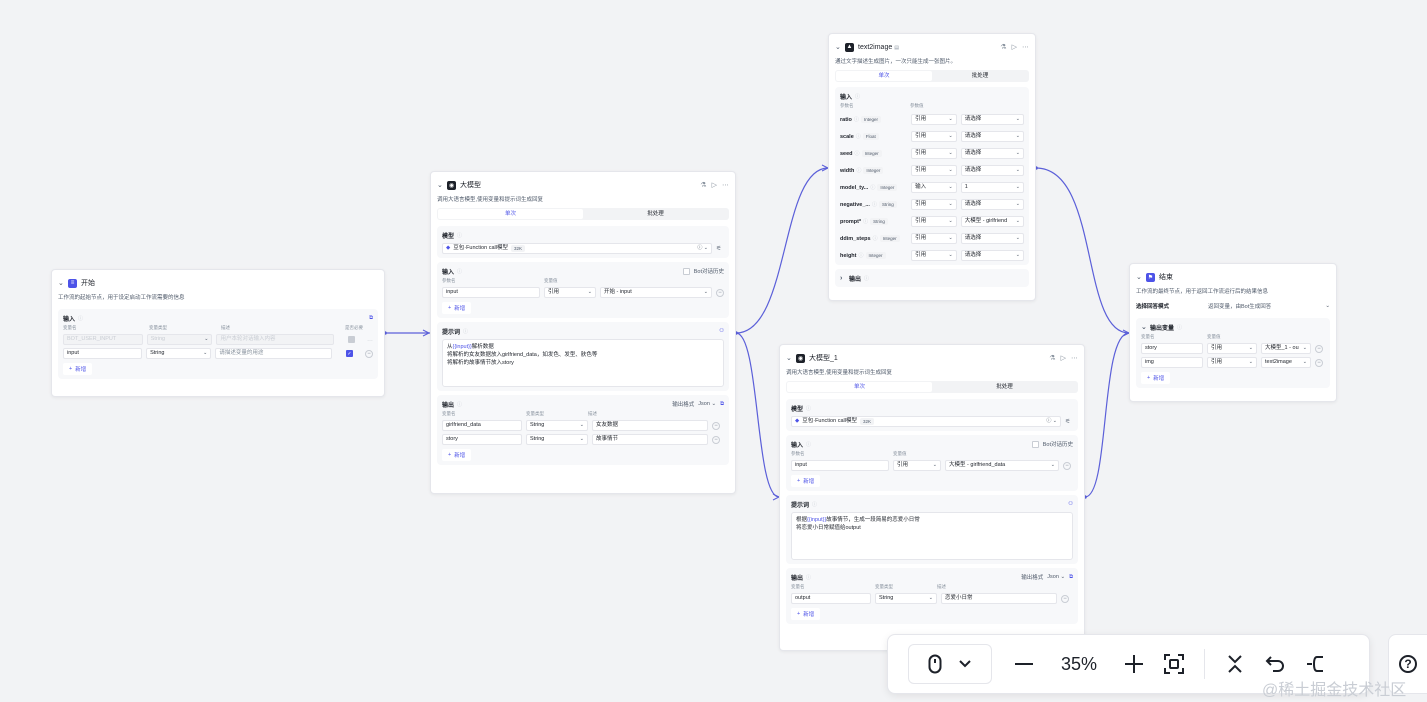 The image size is (1427, 702). I want to click on output-desc-field: 恋爱小日常, so click(999, 598).